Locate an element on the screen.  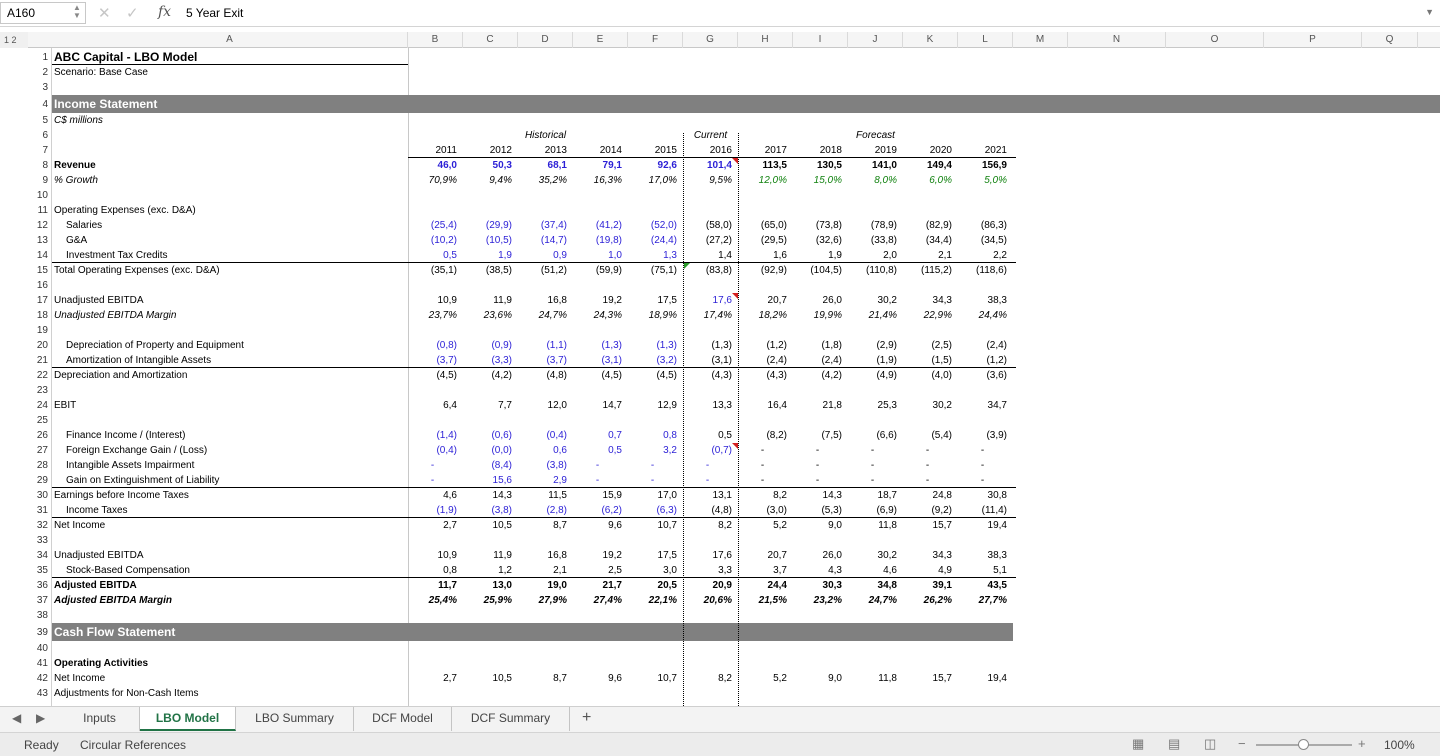
row-header: 35 is located at coordinates (24, 570).